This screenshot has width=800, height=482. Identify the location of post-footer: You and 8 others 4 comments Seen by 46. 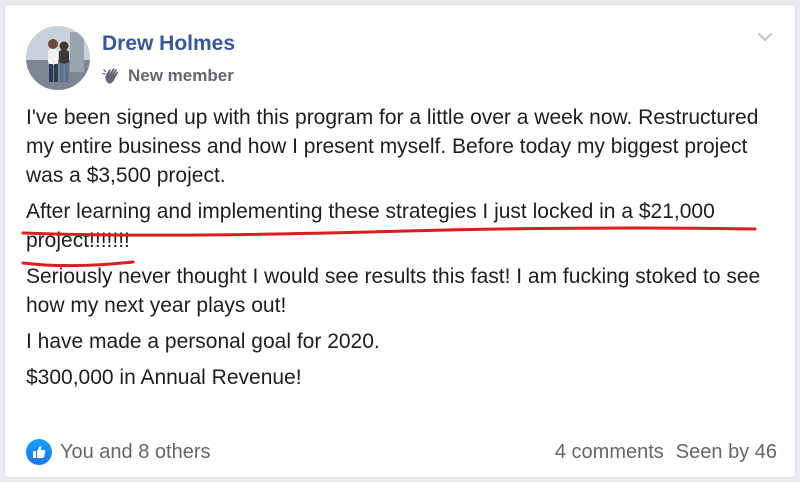
(401, 452).